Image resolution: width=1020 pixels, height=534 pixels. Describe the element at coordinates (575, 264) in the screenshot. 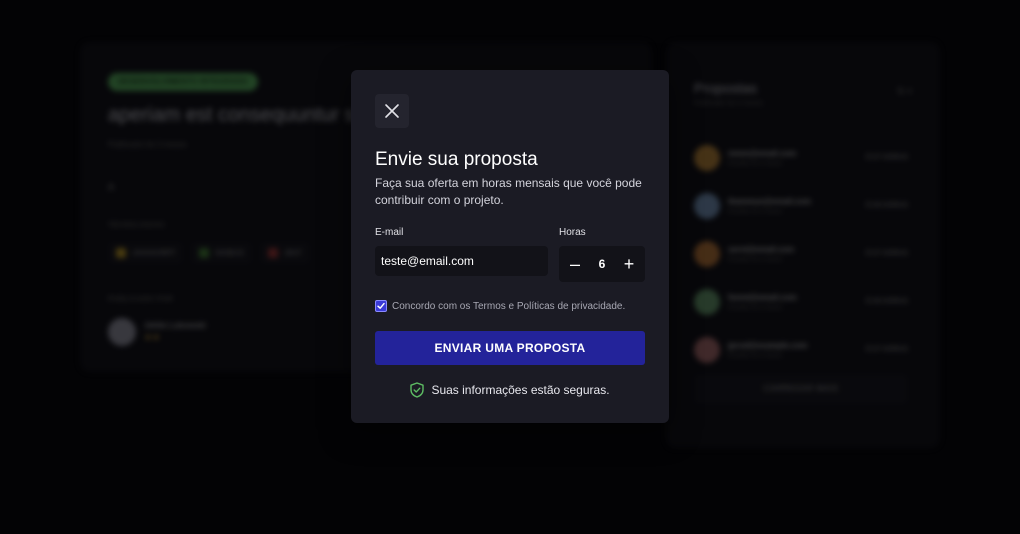

I see `decrement-button: –` at that location.